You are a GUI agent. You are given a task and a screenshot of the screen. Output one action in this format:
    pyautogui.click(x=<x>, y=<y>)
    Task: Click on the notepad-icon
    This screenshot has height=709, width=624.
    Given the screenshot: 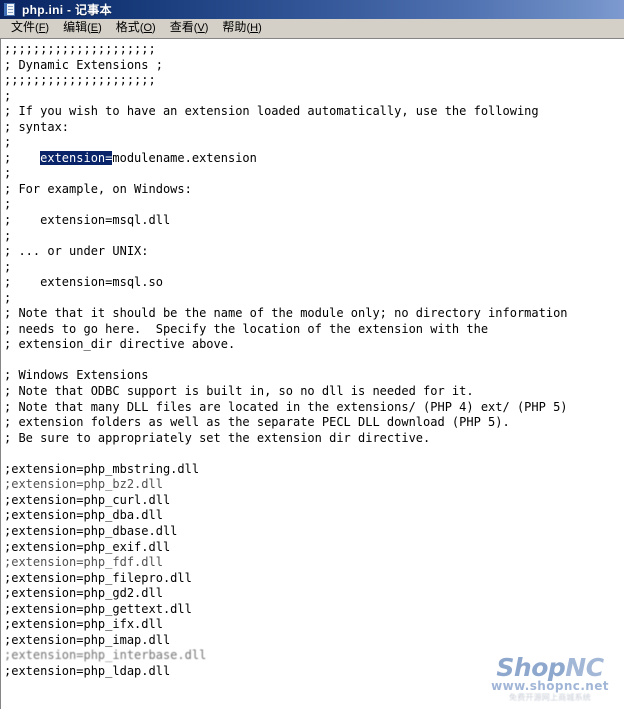 What is the action you would take?
    pyautogui.click(x=10, y=9)
    